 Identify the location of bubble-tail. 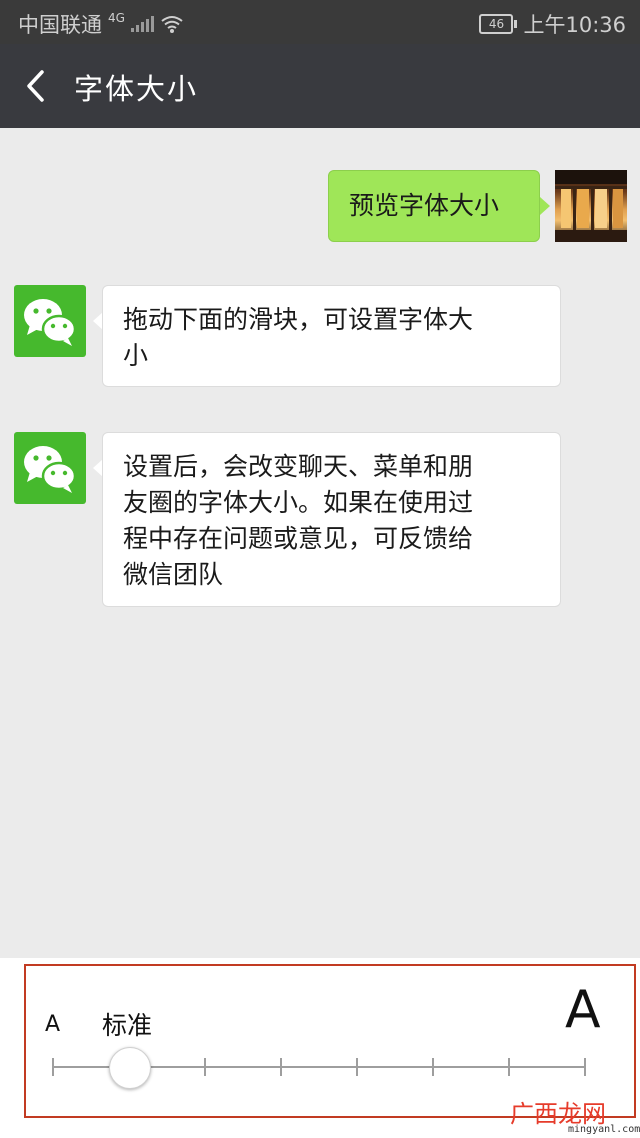
(545, 206).